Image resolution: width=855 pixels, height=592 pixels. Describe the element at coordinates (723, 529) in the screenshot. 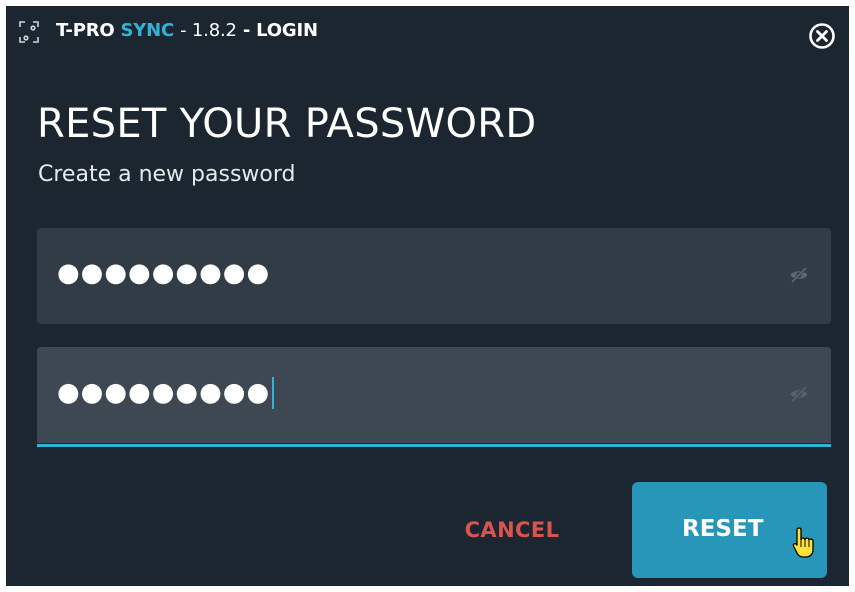

I see `reset-button-label: RESET` at that location.